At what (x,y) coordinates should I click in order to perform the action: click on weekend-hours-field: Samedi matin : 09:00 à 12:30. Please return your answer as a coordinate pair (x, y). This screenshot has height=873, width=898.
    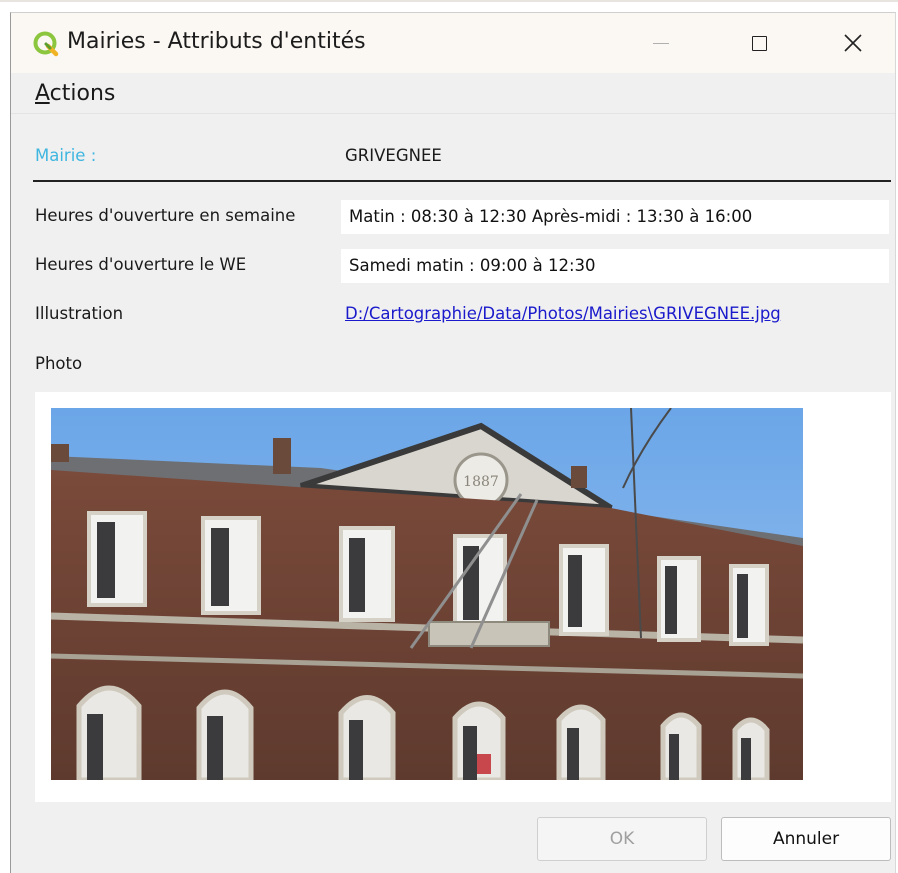
    Looking at the image, I should click on (615, 266).